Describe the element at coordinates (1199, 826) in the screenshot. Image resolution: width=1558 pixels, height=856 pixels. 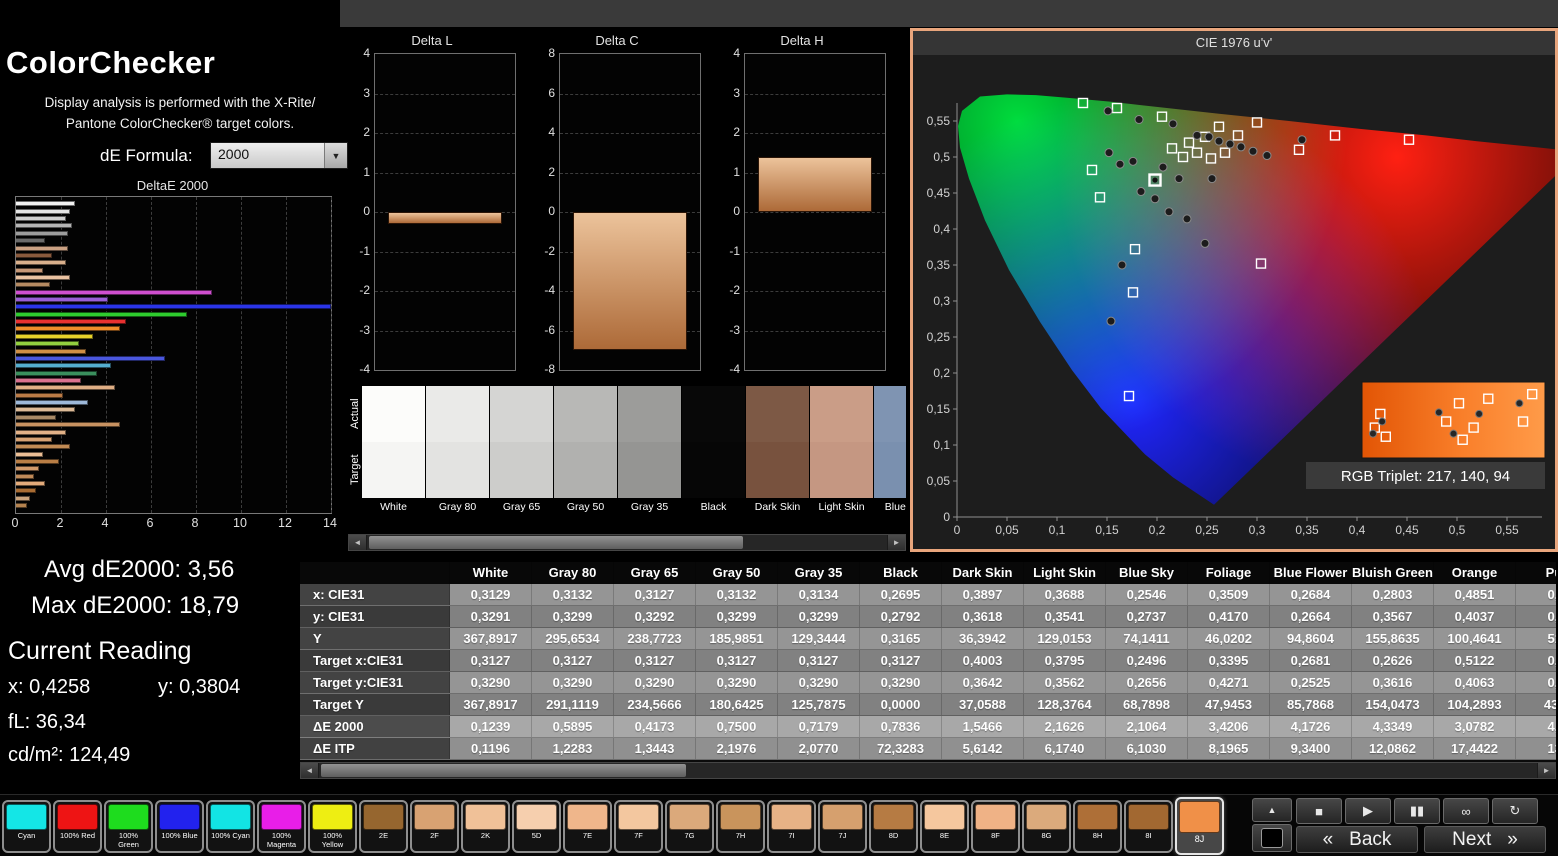
I see `patch-button-8j: 8J` at that location.